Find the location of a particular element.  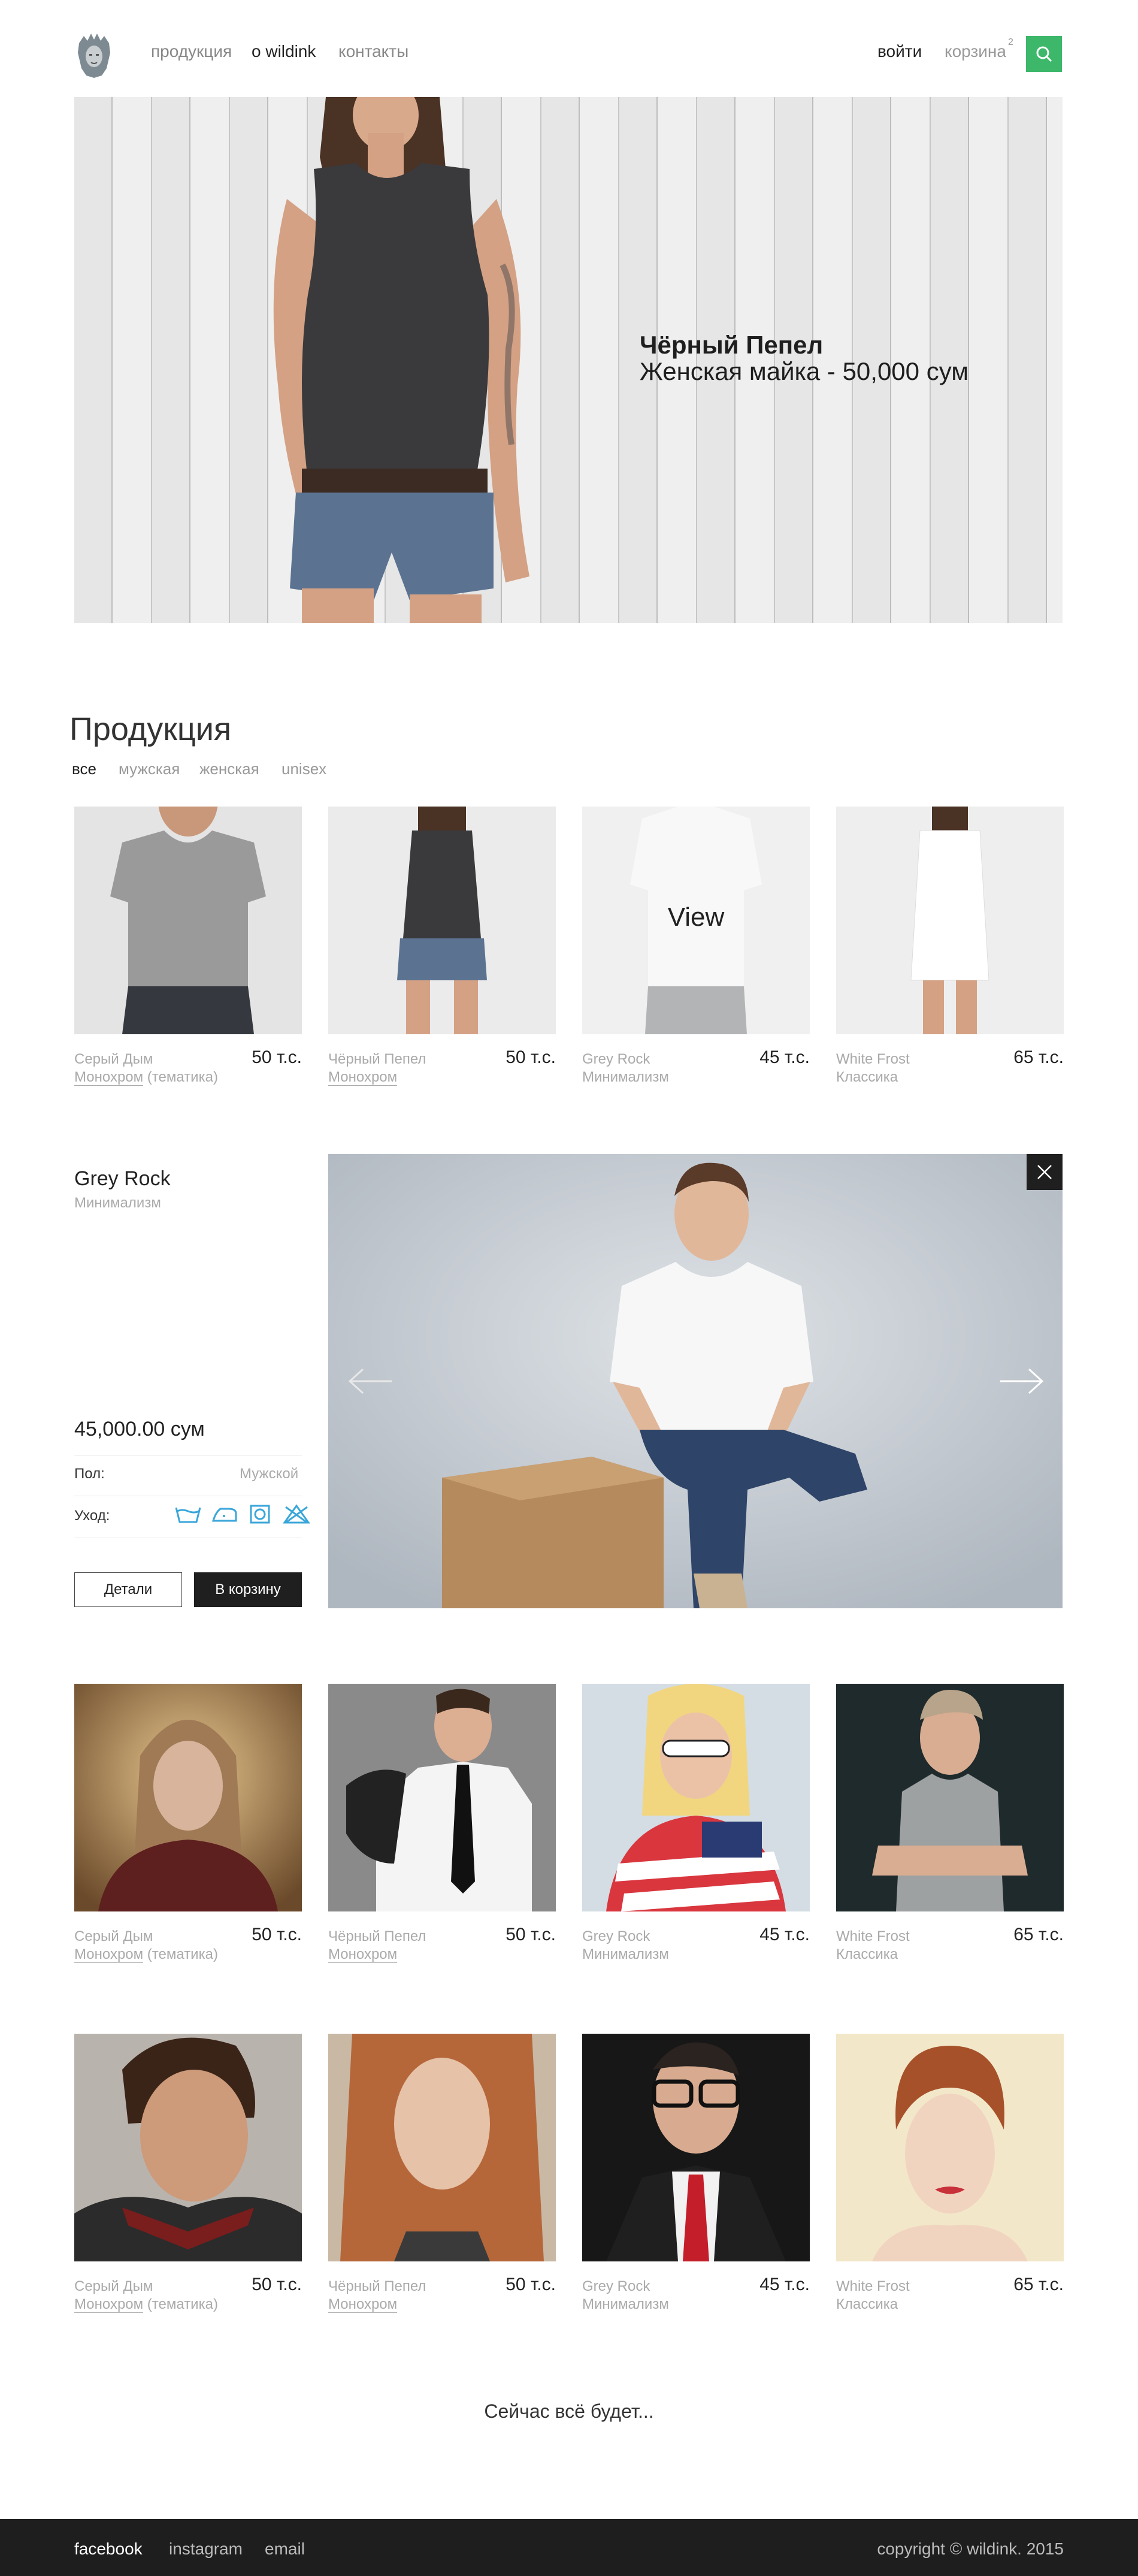

wash-icon is located at coordinates (188, 1515).